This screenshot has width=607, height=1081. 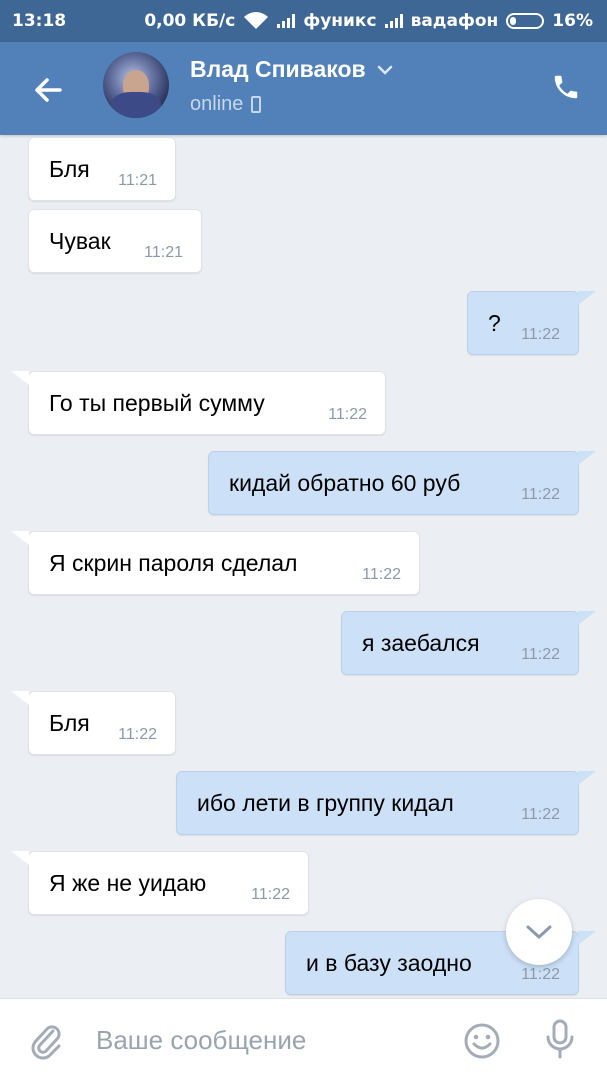 I want to click on contact-name-label: Влад Спиваков, so click(x=278, y=69).